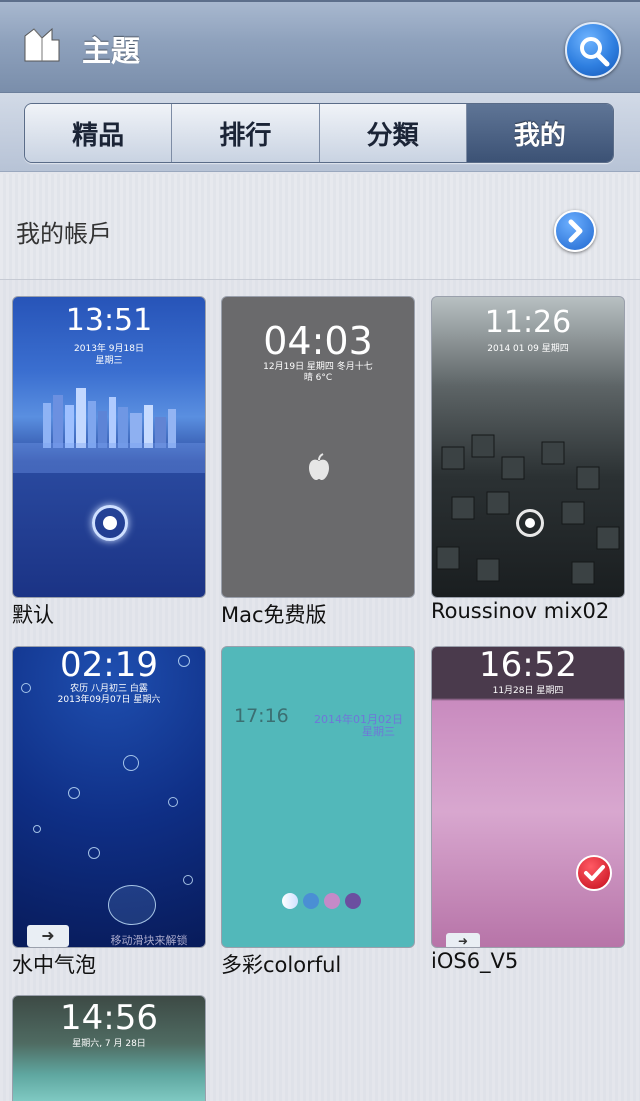 This screenshot has width=640, height=1101. I want to click on city-skyline-image, so click(109, 430).